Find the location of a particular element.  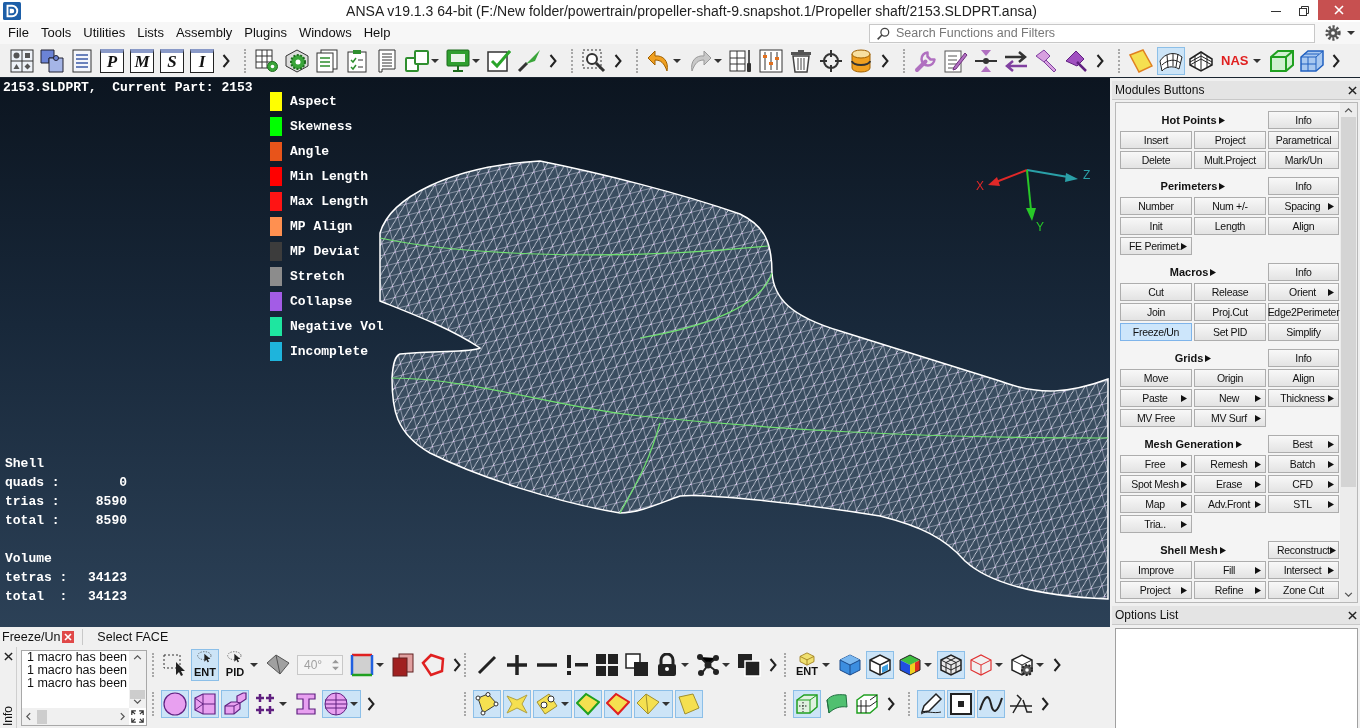

monitor-icon is located at coordinates (458, 60).